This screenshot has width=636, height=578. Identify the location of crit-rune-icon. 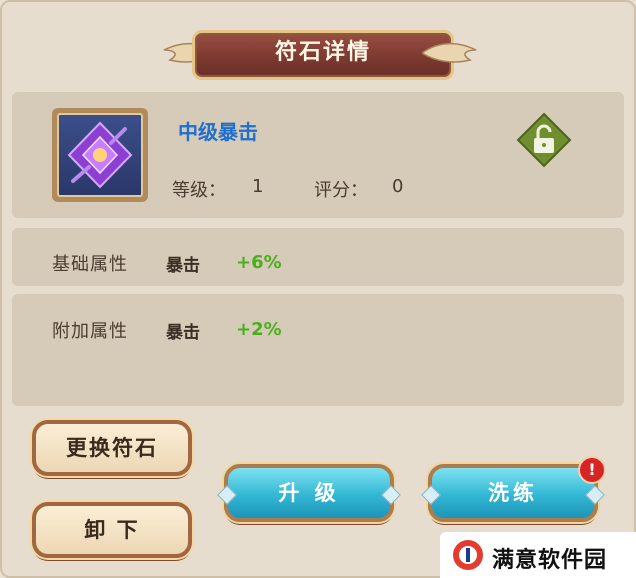
(100, 155).